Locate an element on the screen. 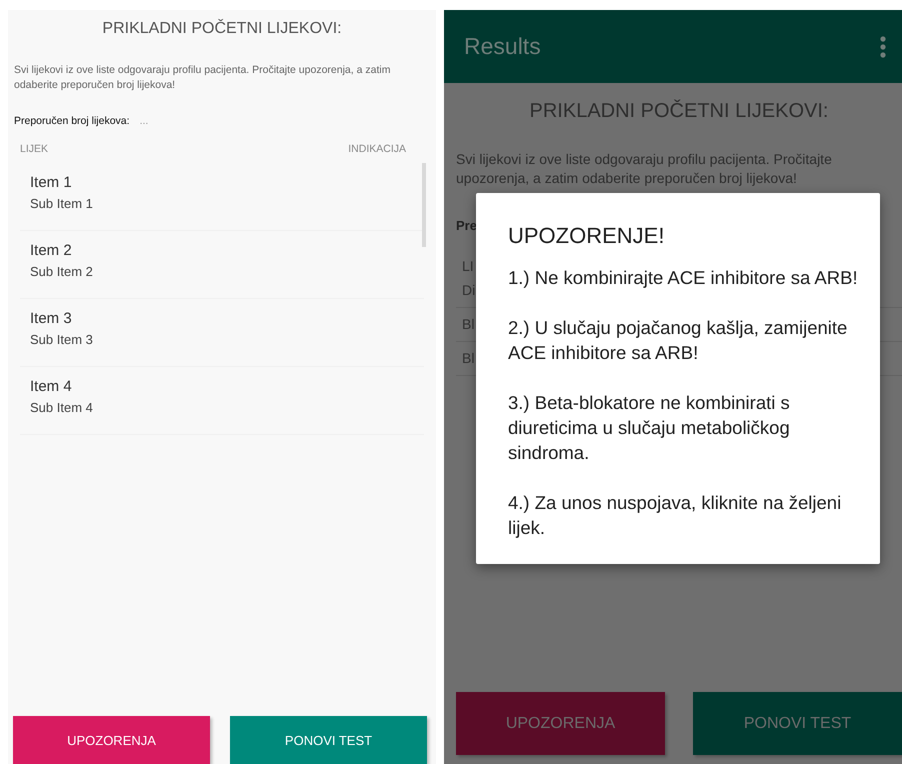  warning-text: 2.) U slučaju pojačanog kašlja, zamijenite ACE inhibitore sa ARB! is located at coordinates (678, 340).